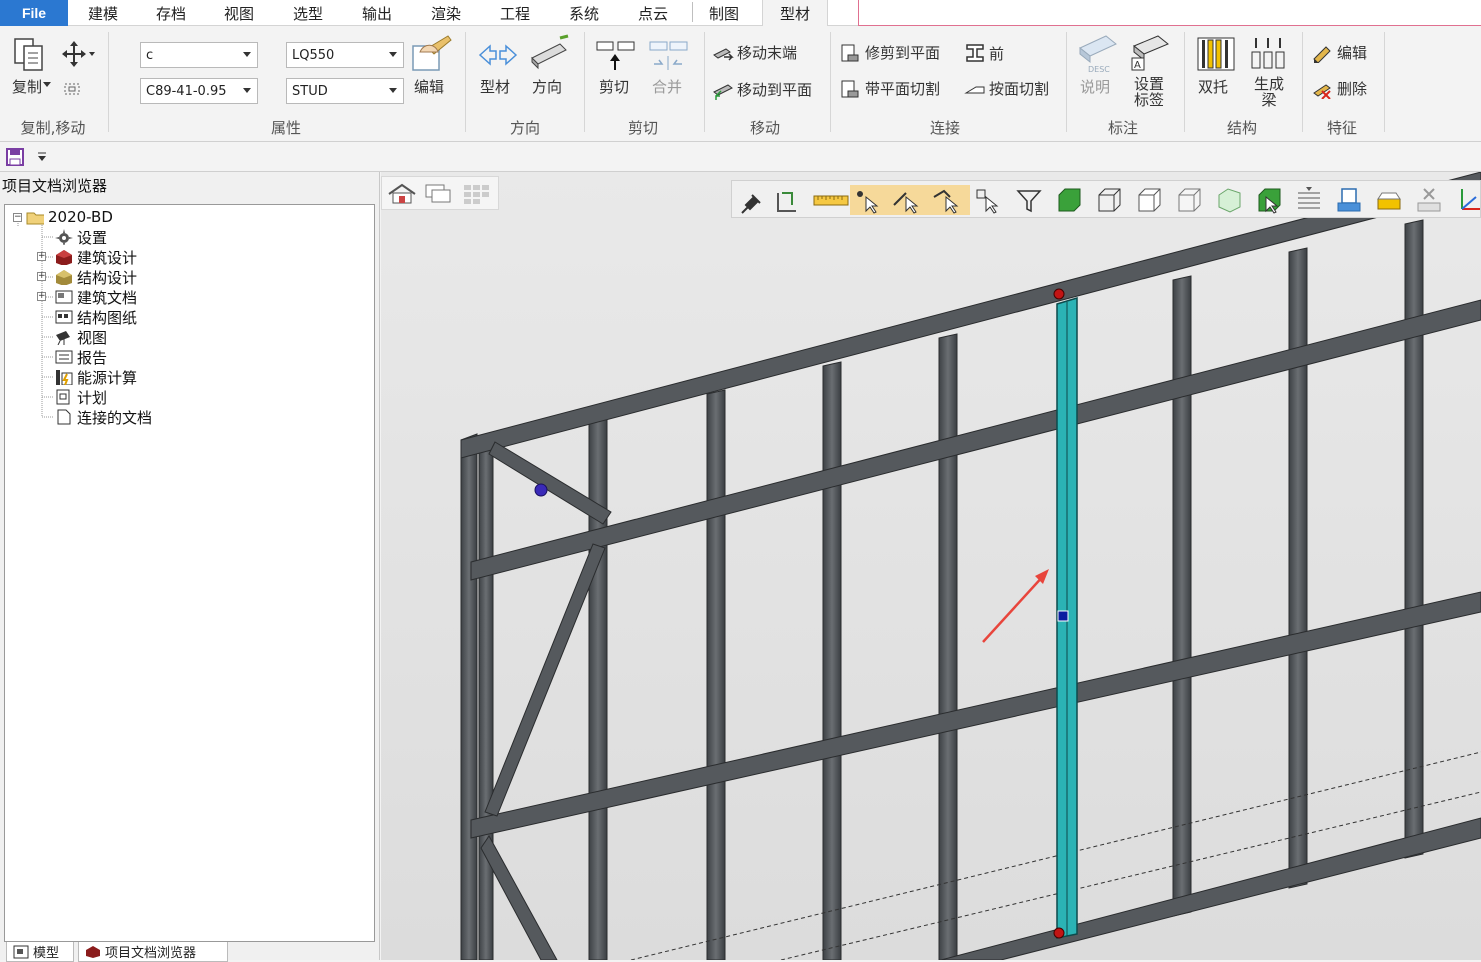 This screenshot has width=1481, height=962. Describe the element at coordinates (96, 317) in the screenshot. I see `tree-item-struct-drawings: 结构图纸` at that location.